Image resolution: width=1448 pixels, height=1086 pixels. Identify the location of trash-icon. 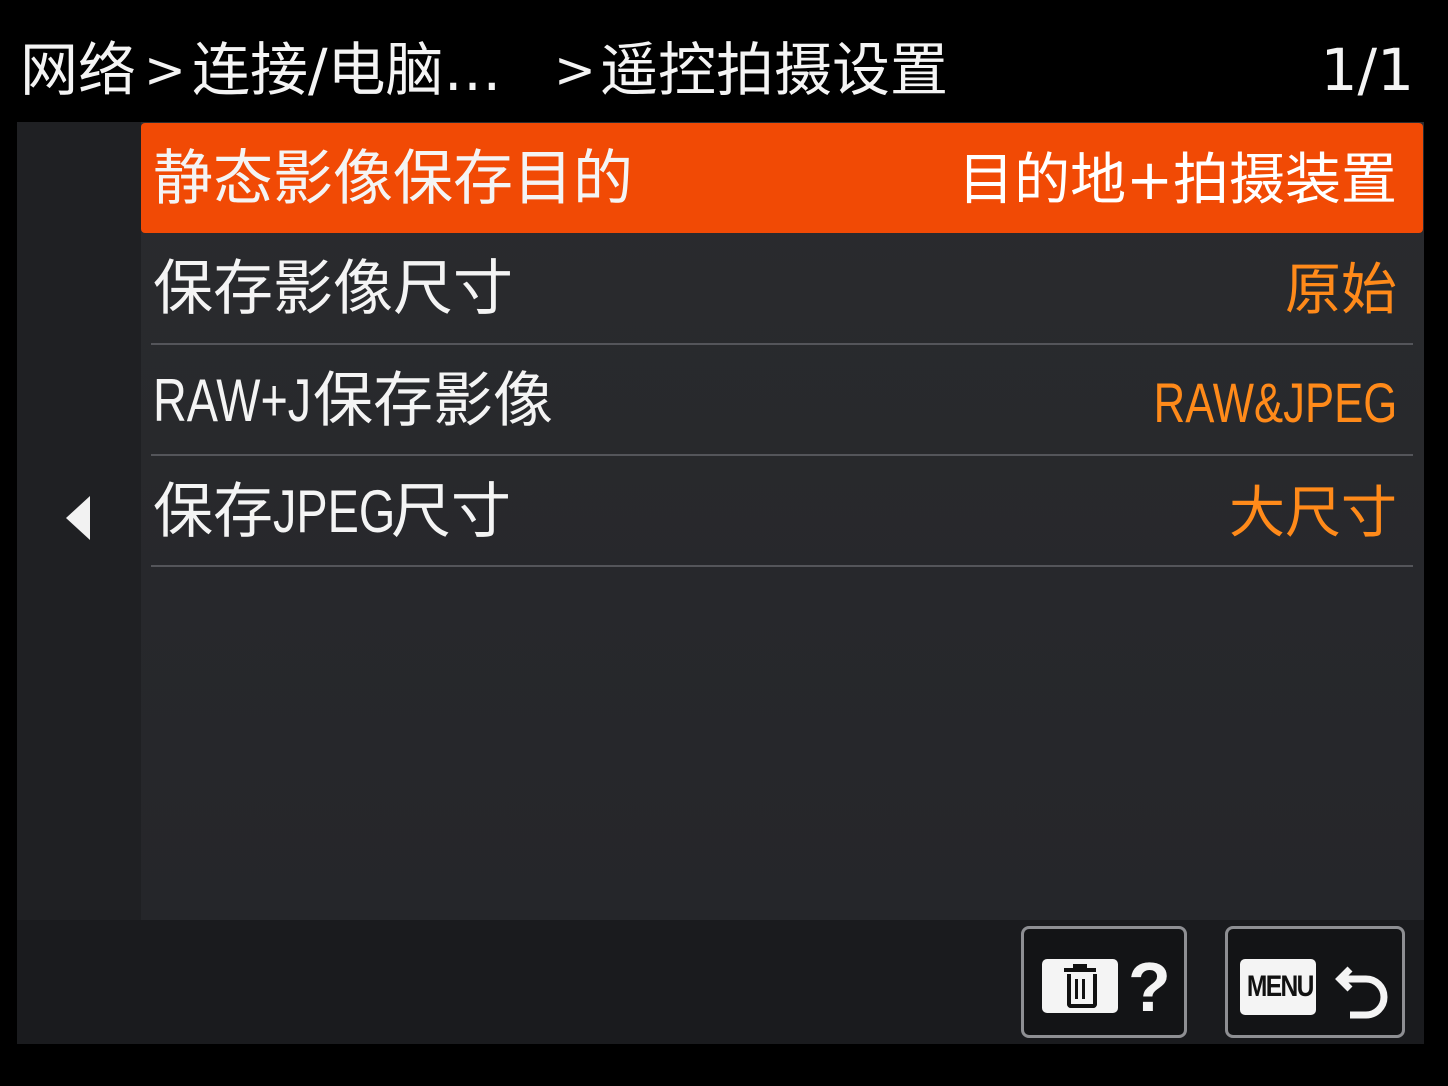
(1080, 986).